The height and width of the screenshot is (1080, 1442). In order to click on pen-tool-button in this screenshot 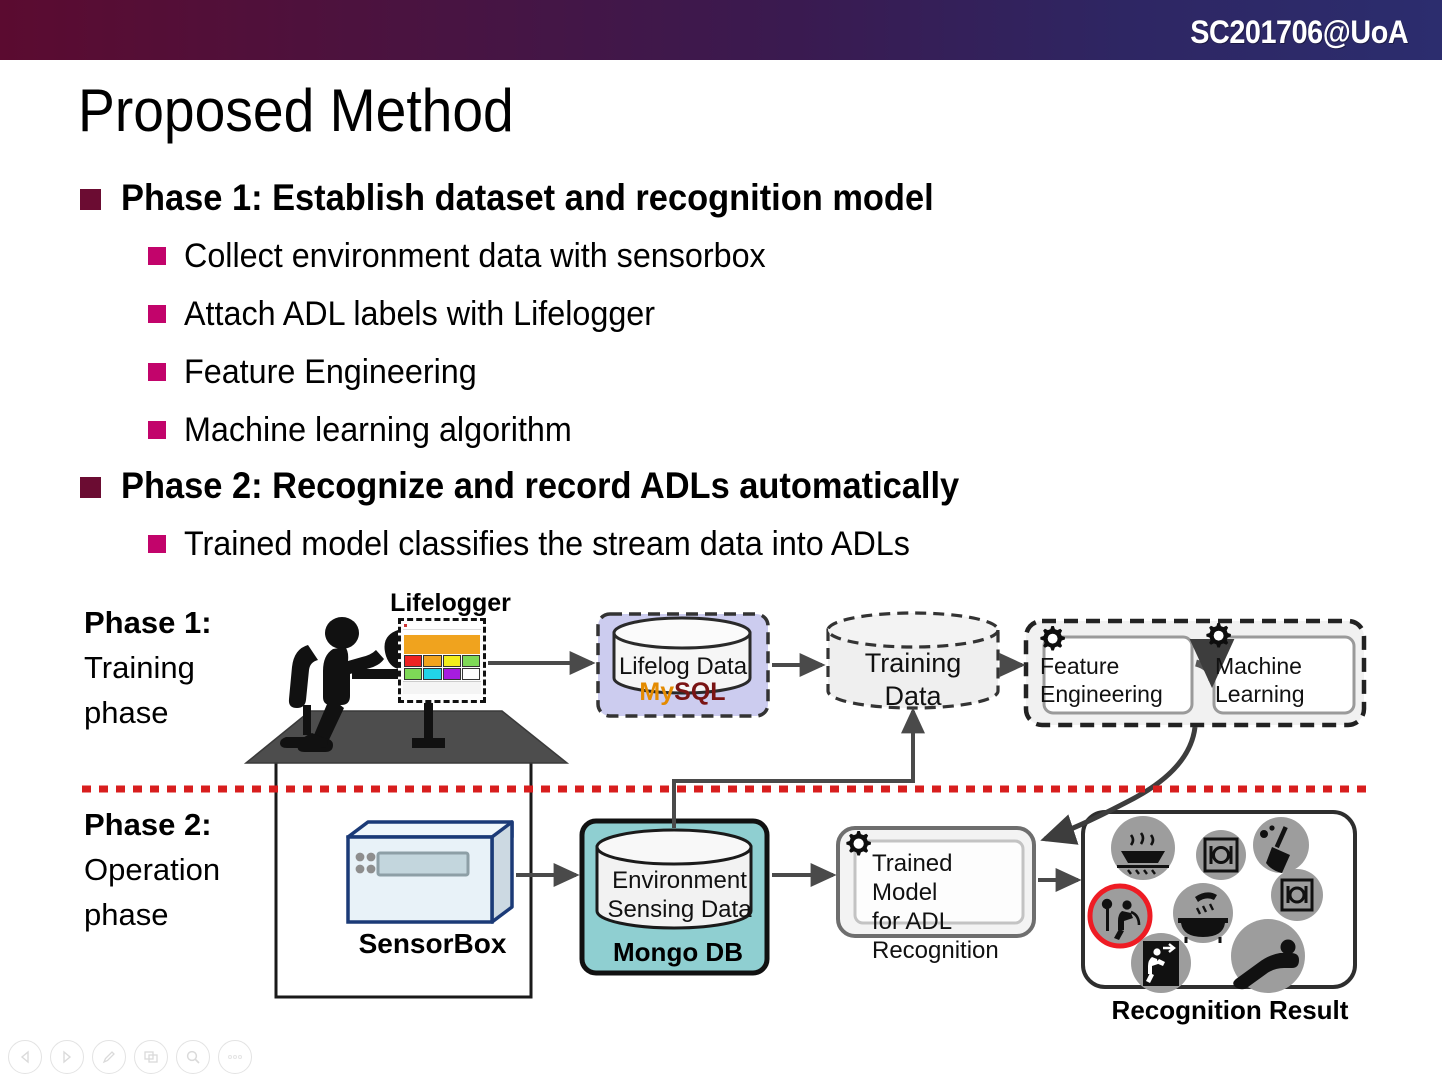, I will do `click(109, 1057)`.